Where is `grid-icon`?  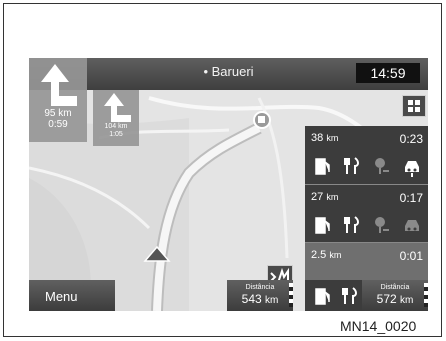
grid-icon is located at coordinates (414, 106).